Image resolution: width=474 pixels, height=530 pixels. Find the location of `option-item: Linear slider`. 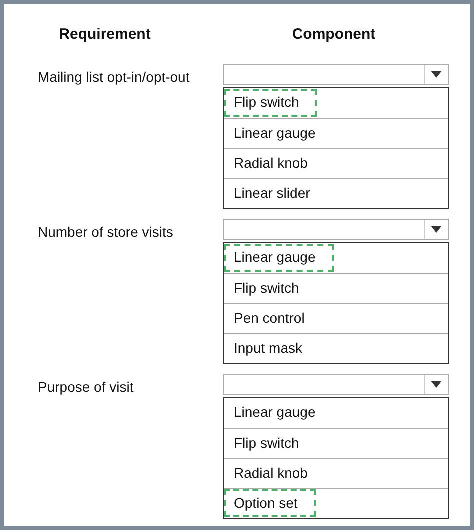

option-item: Linear slider is located at coordinates (276, 193).